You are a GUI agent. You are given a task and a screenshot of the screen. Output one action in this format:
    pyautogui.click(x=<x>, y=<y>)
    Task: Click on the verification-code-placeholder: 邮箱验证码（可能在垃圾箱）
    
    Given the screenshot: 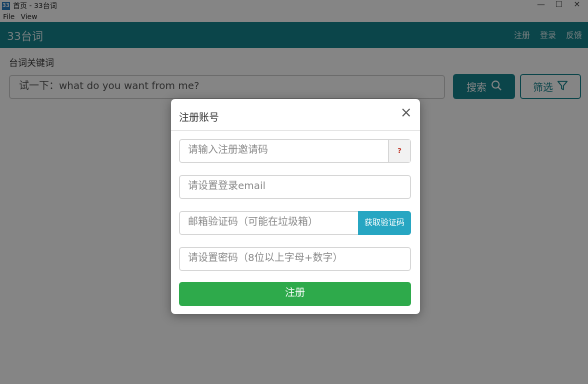 What is the action you would take?
    pyautogui.click(x=253, y=222)
    